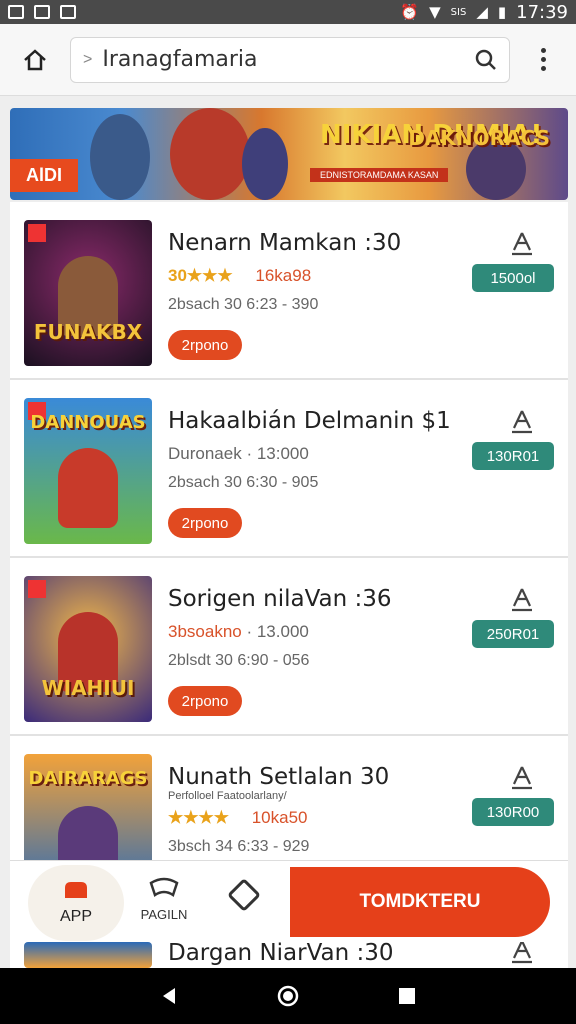 Image resolution: width=576 pixels, height=1024 pixels. Describe the element at coordinates (164, 914) in the screenshot. I see `nav-gamepad-label: PAGILN` at that location.